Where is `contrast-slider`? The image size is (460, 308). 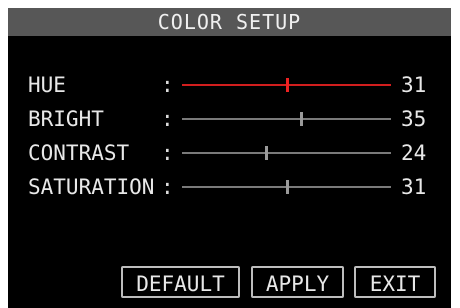
contrast-slider is located at coordinates (286, 153).